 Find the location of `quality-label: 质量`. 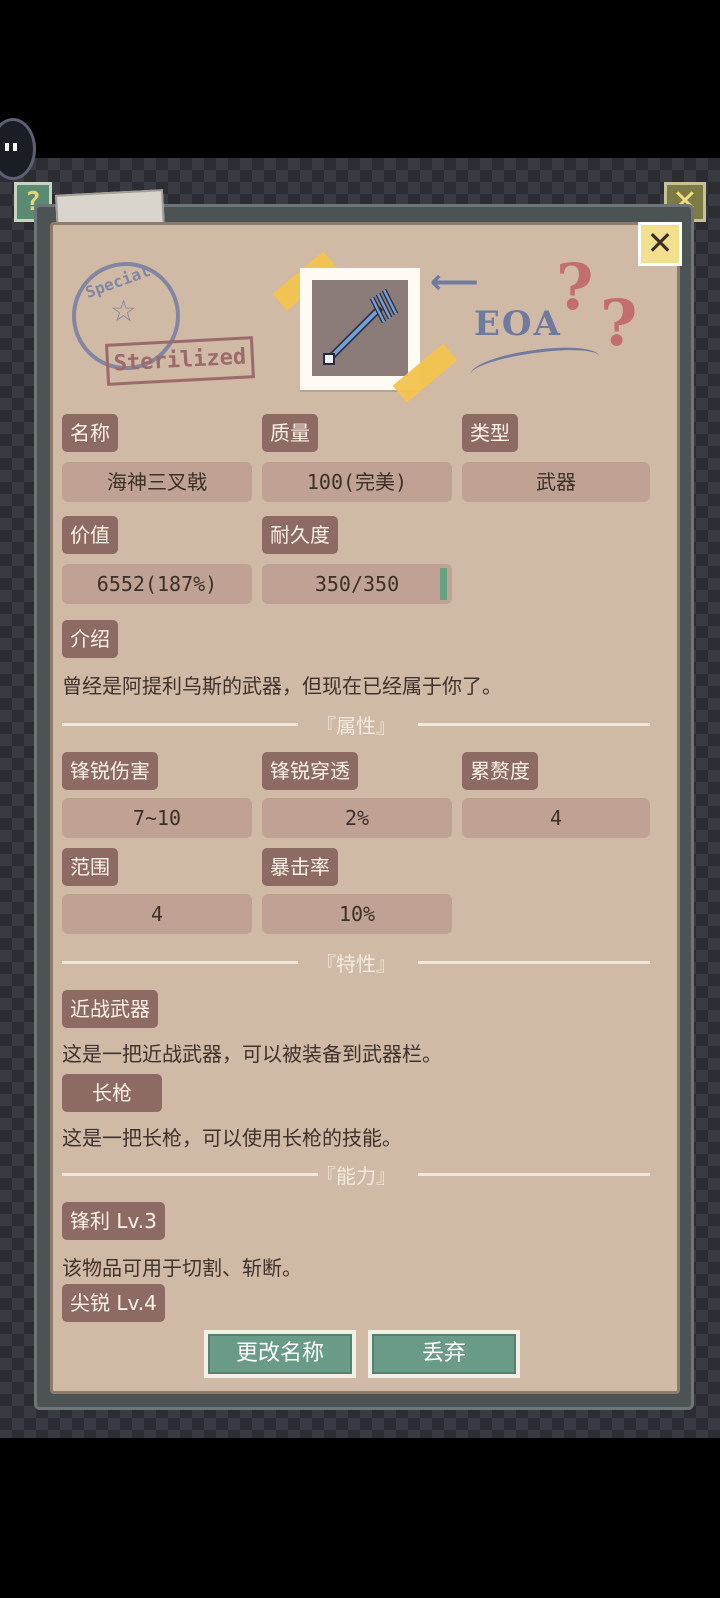

quality-label: 质量 is located at coordinates (290, 433).